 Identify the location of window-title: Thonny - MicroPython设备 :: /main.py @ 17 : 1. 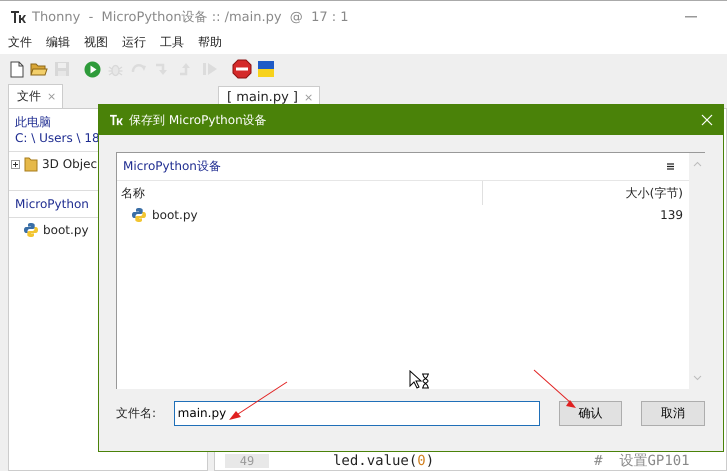
(190, 17).